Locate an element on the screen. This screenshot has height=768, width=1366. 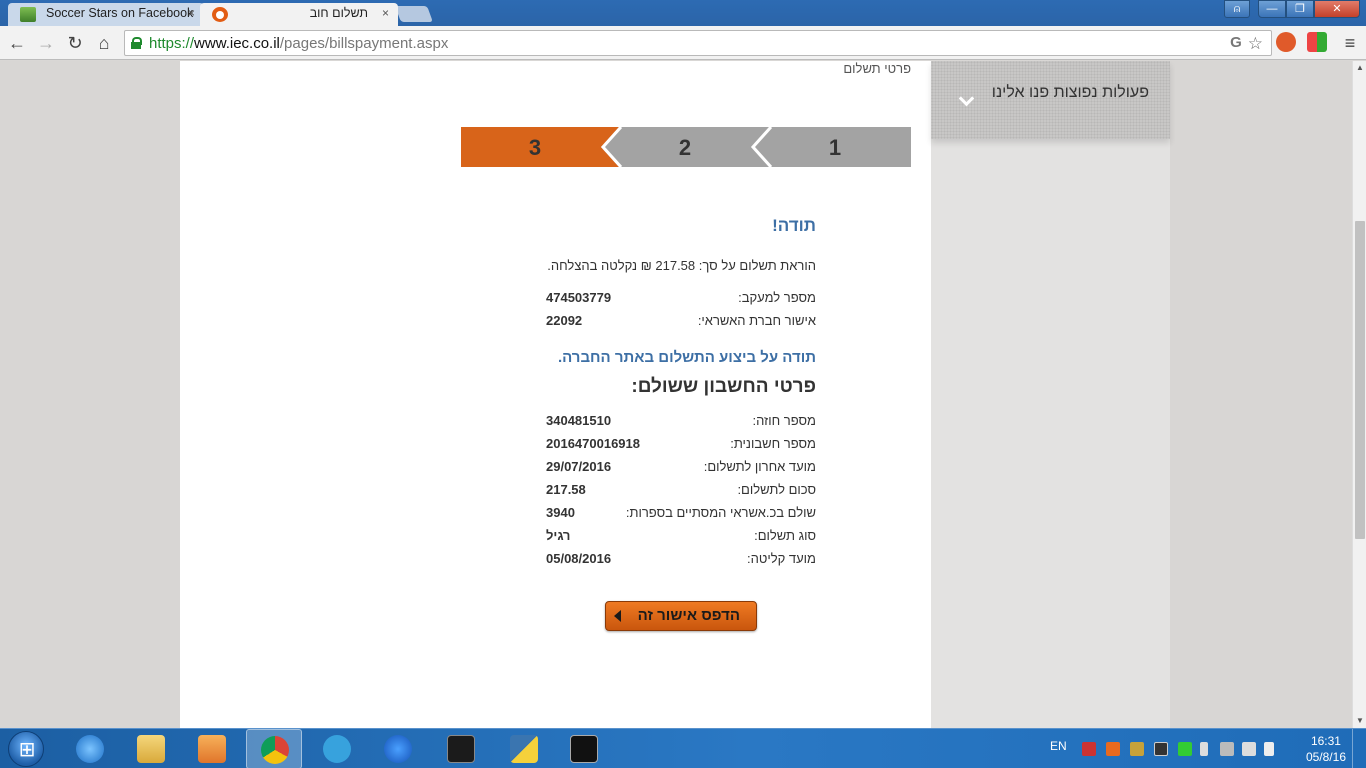
taskbar: EN 16:31 05/8/16 is located at coordinates (683, 748).